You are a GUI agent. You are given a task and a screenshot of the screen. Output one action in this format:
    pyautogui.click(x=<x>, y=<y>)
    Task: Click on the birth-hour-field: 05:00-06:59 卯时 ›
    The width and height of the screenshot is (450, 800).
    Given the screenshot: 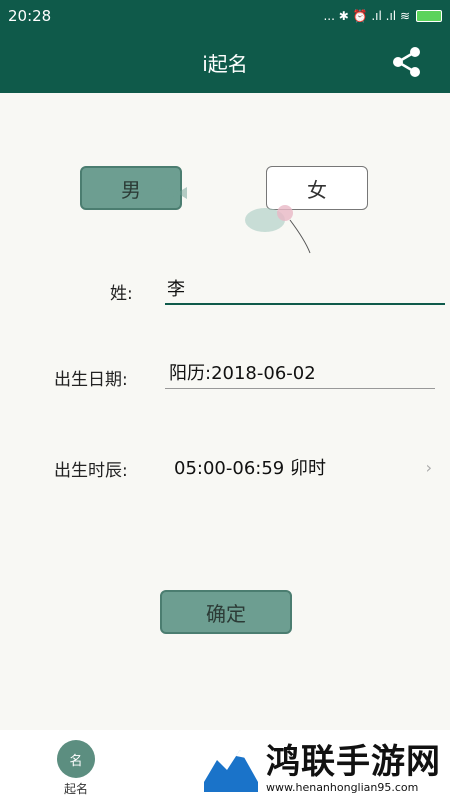 What is the action you would take?
    pyautogui.click(x=305, y=469)
    